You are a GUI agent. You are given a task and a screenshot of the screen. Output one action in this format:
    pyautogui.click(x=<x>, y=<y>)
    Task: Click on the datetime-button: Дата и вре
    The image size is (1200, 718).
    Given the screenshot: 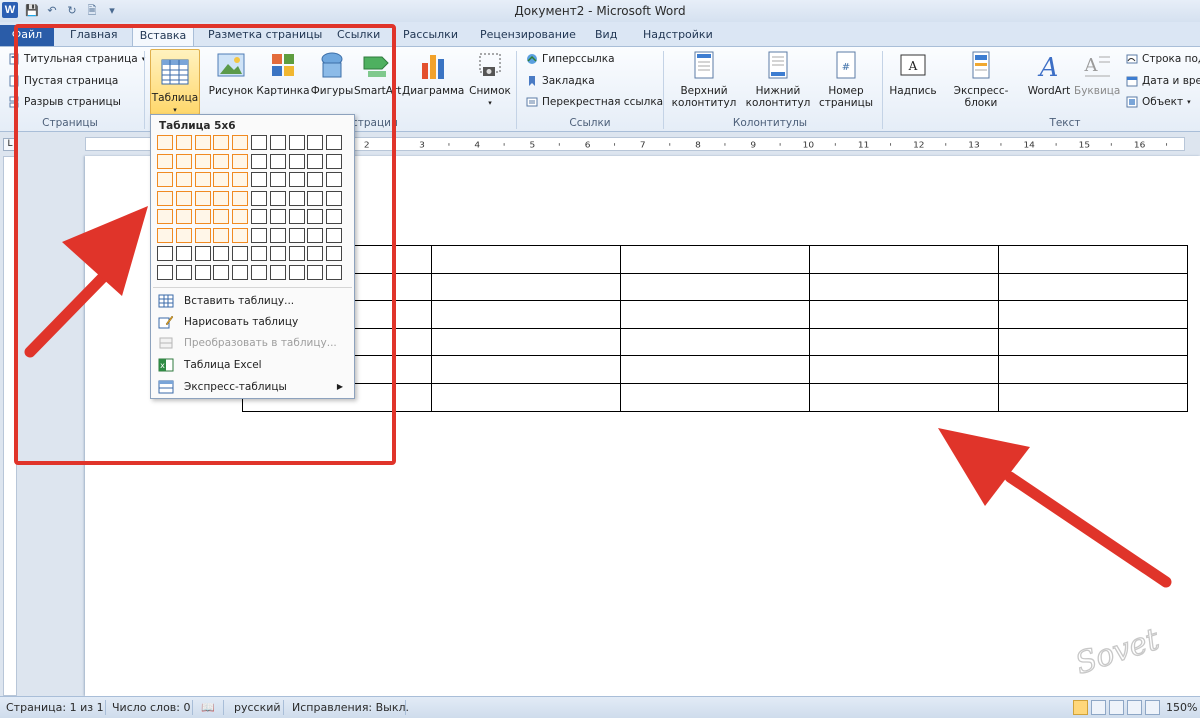 What is the action you would take?
    pyautogui.click(x=1163, y=81)
    